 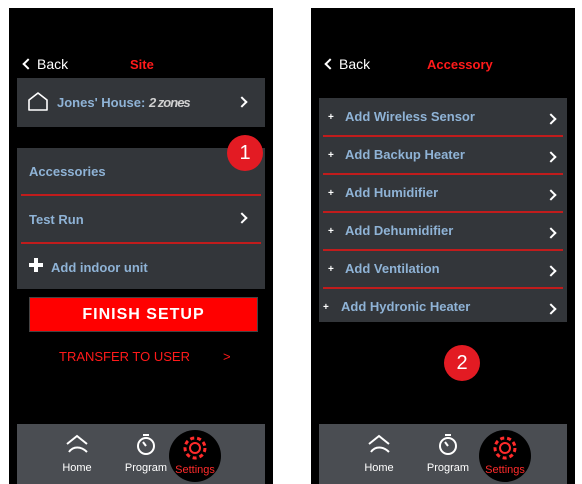 I want to click on step-badge: 1, so click(x=245, y=153).